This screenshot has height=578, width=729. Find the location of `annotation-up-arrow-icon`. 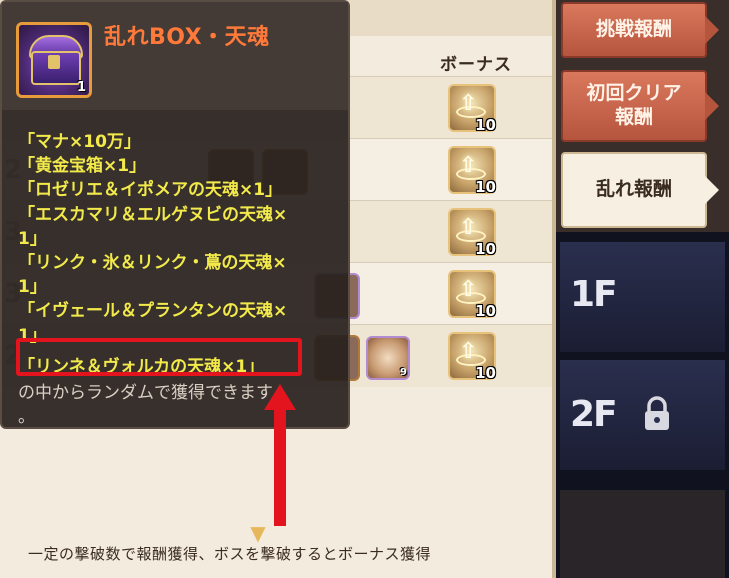

annotation-up-arrow-icon is located at coordinates (280, 455).